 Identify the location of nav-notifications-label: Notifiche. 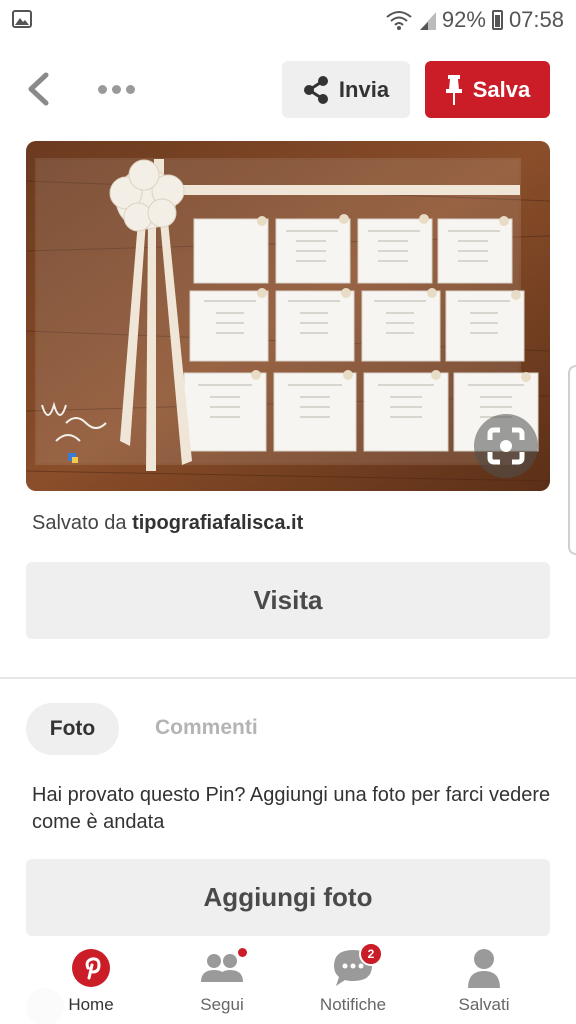
(353, 1004).